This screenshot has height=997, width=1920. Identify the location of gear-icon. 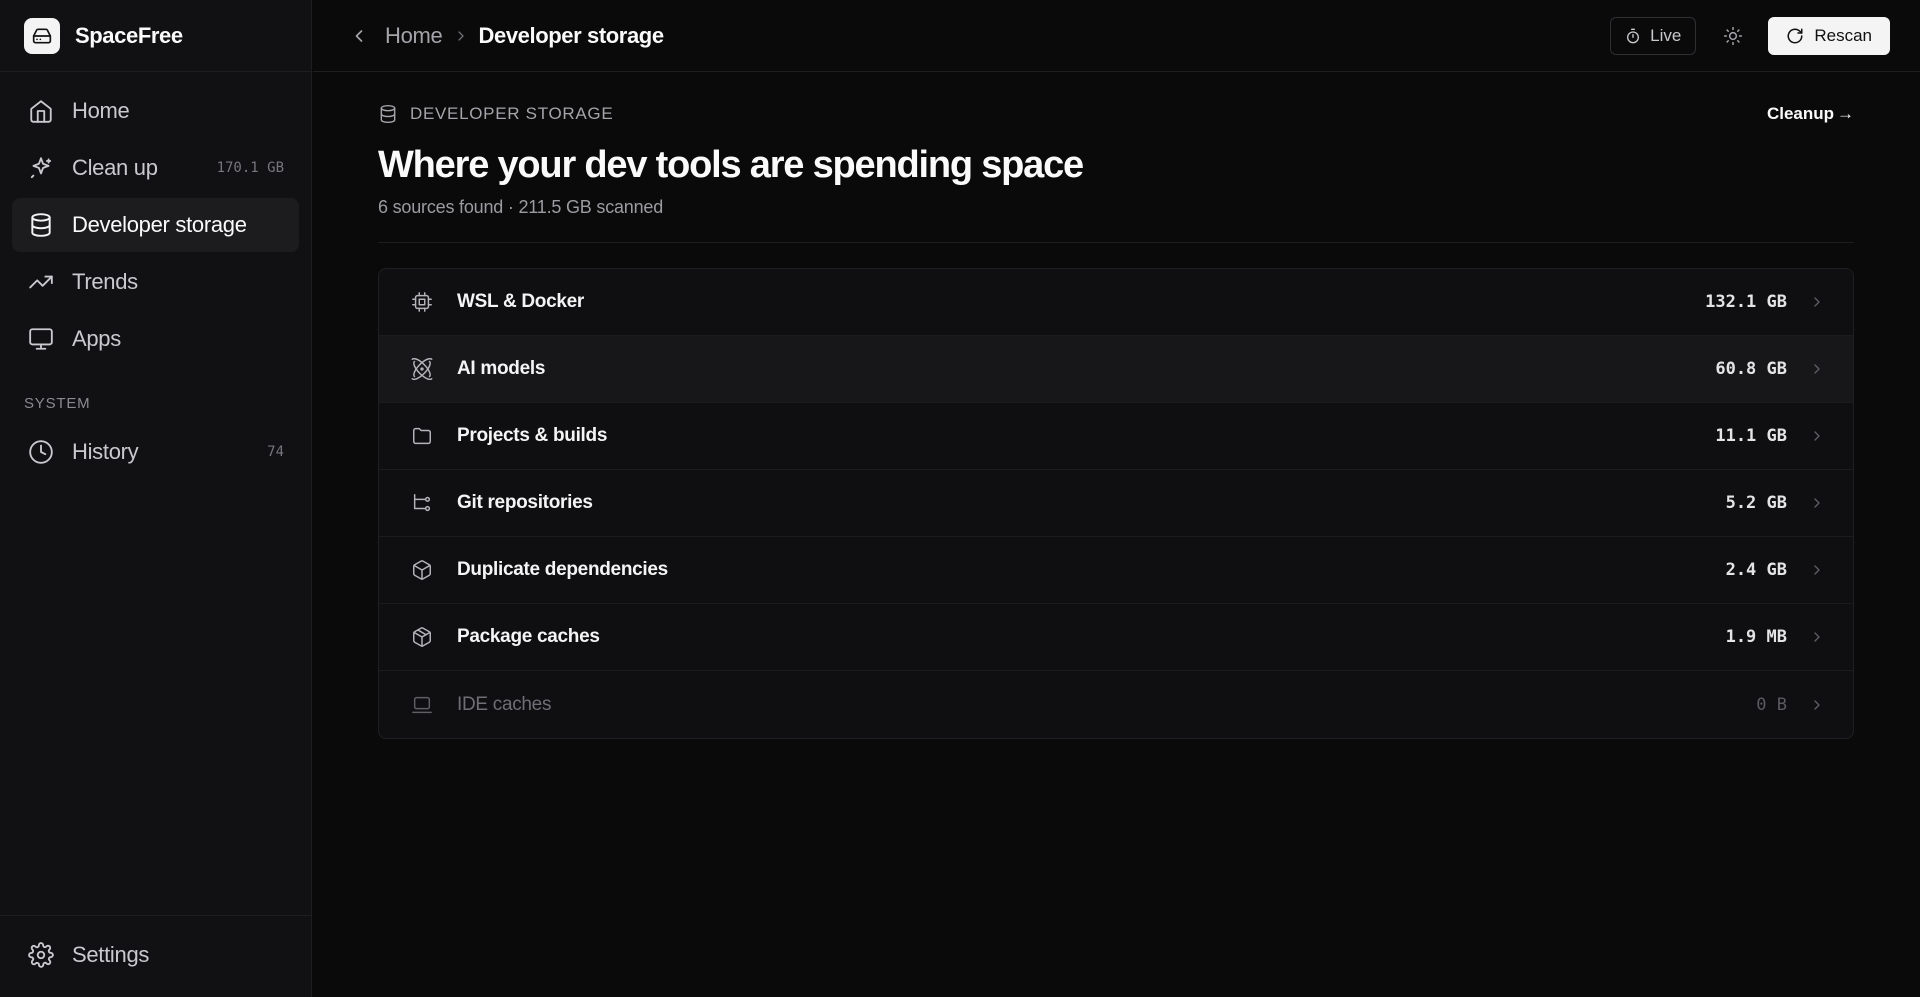
(41, 955).